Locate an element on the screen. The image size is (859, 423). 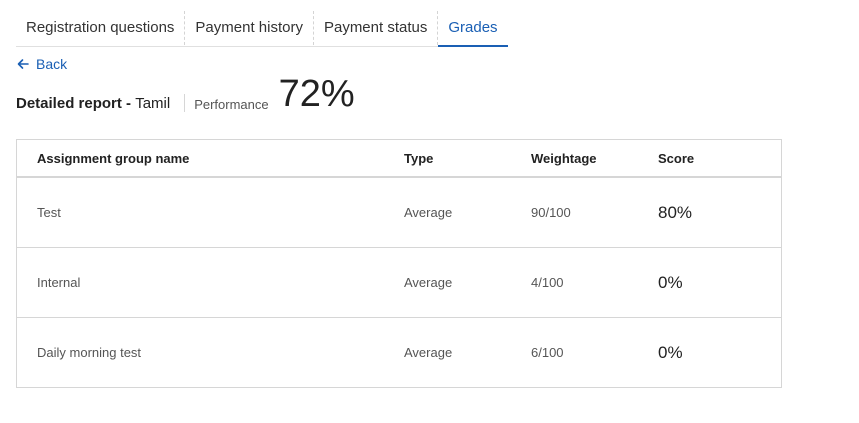
assignment-score: 80% is located at coordinates (675, 212).